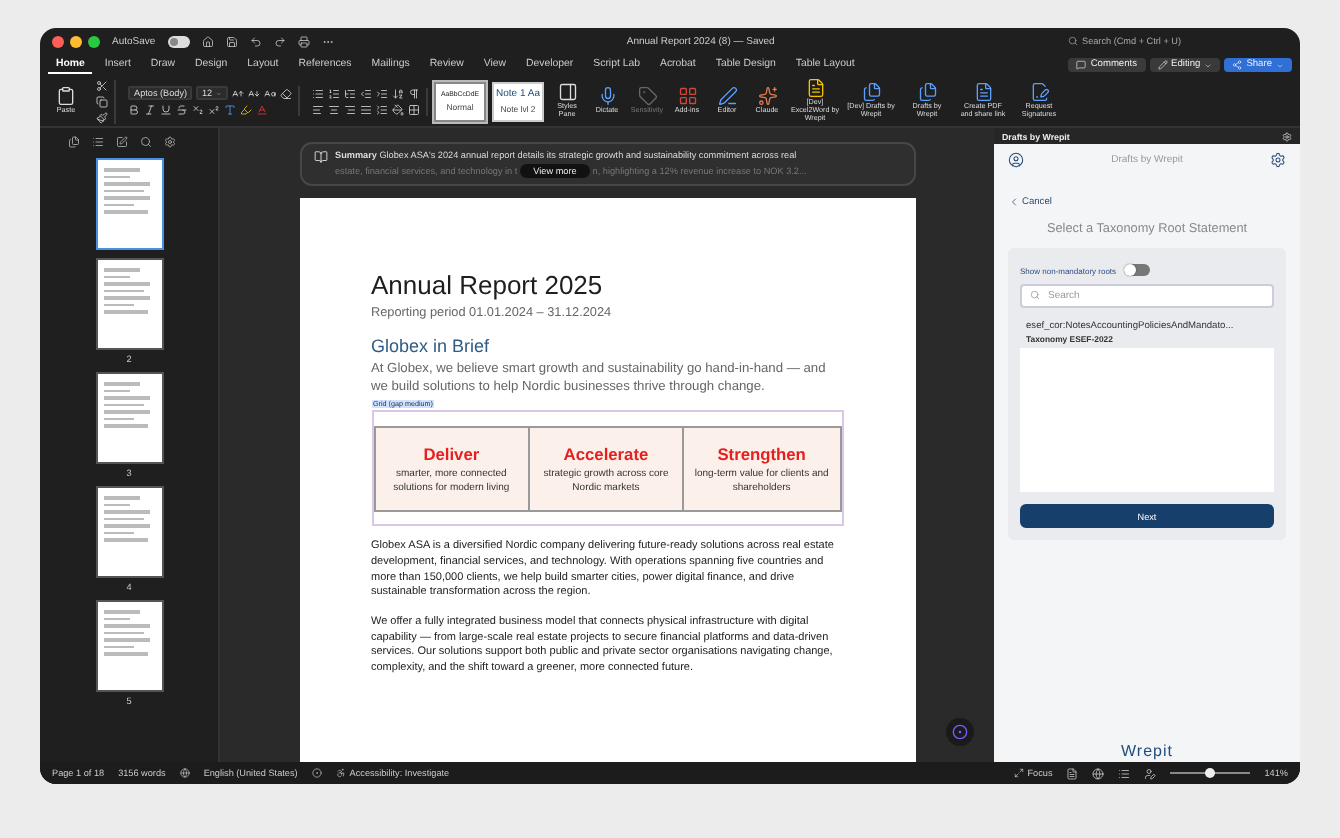 The height and width of the screenshot is (838, 1340). Describe the element at coordinates (262, 110) in the screenshot. I see `font-color-icon` at that location.